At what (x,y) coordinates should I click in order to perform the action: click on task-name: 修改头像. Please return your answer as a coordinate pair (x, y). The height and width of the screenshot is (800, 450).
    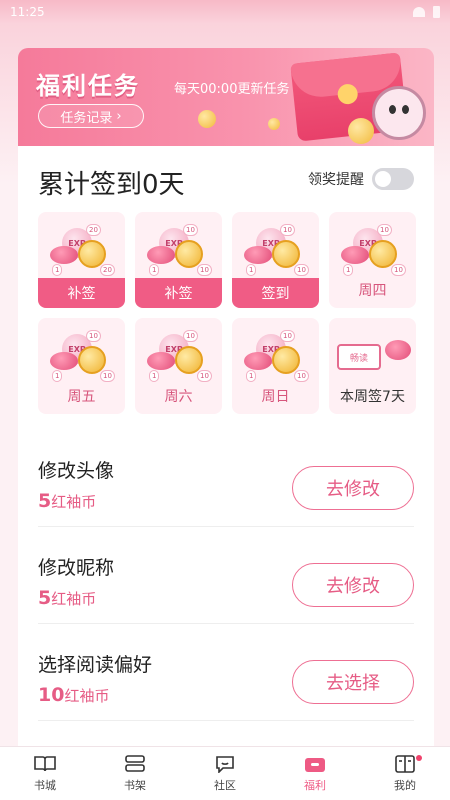
    Looking at the image, I should click on (76, 471).